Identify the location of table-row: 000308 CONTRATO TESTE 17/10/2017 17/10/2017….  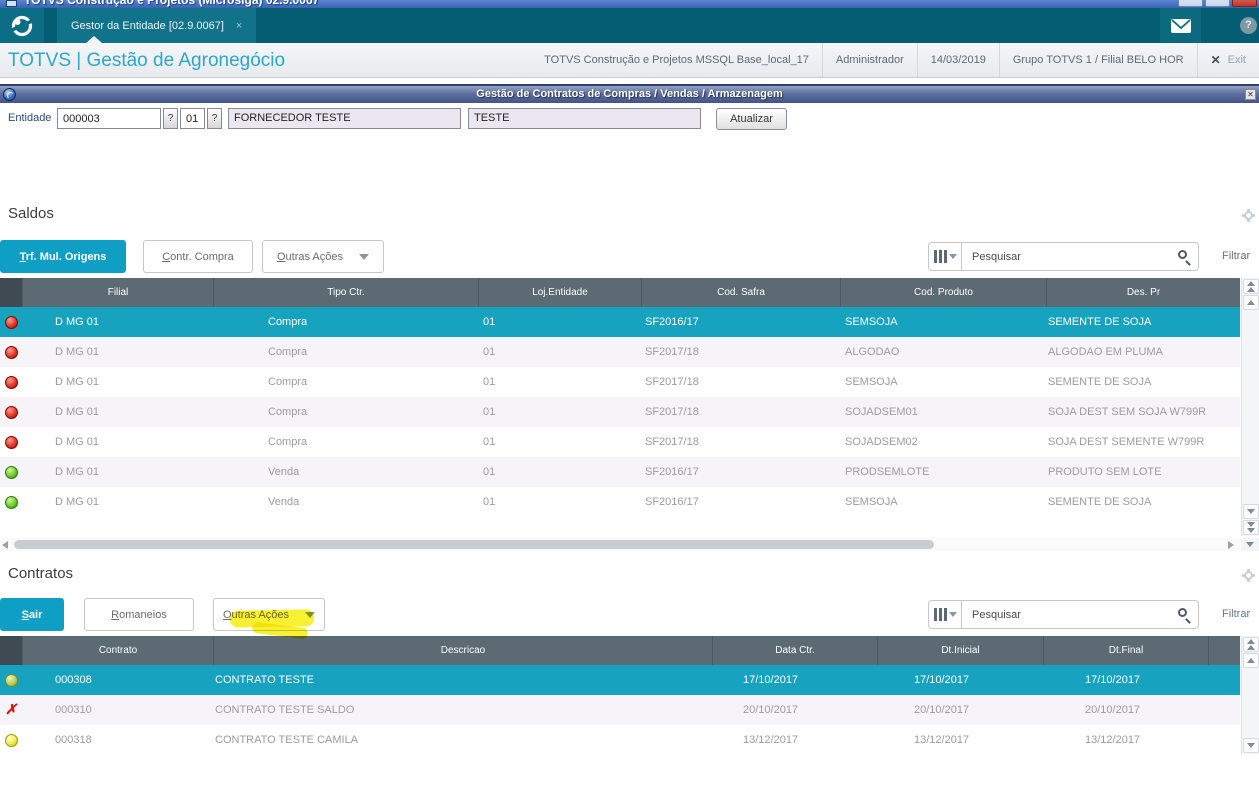
(620, 680).